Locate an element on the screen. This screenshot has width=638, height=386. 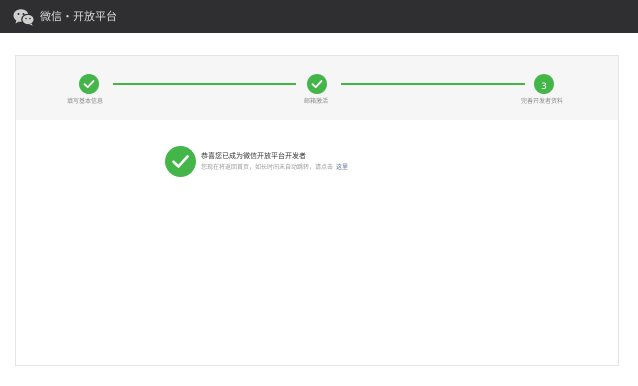
step-2-label: 邮箱激活 is located at coordinates (316, 101).